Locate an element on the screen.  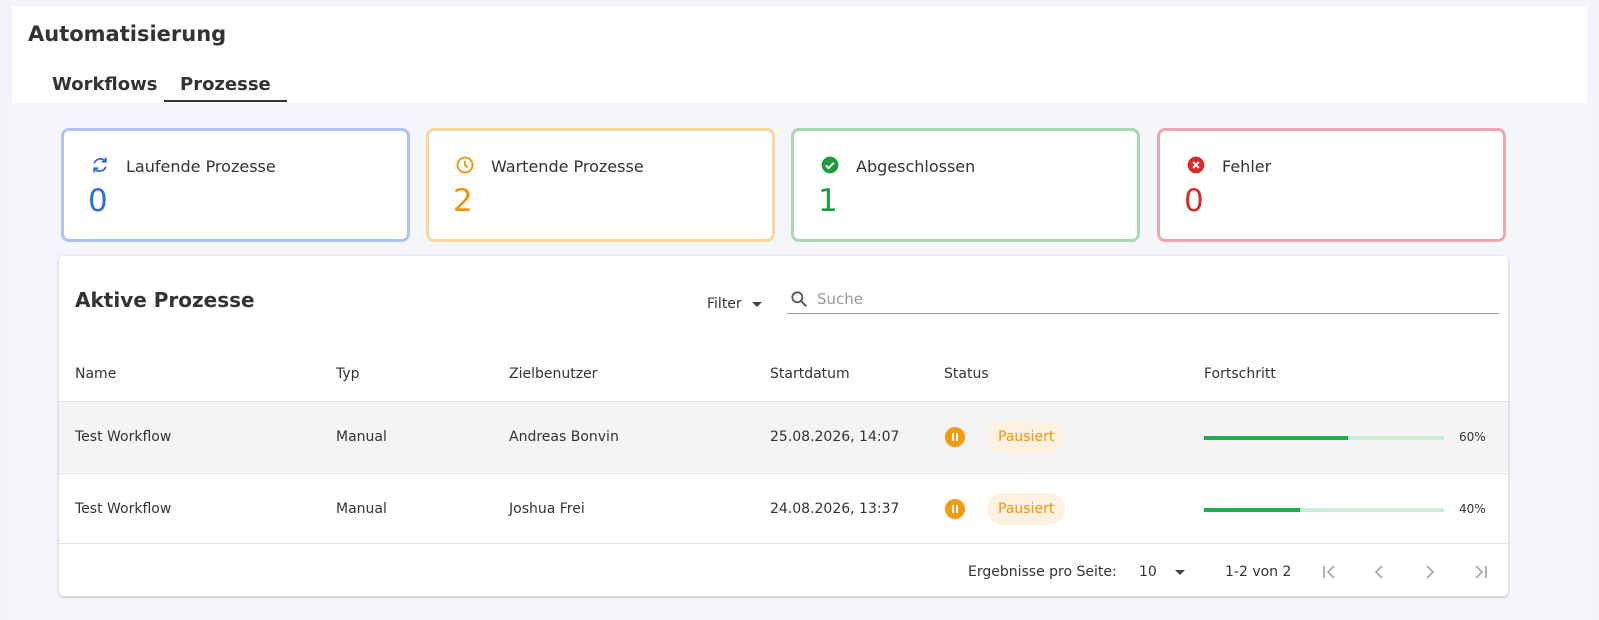
per-page-label: Ergebnisse pro Seite: is located at coordinates (1042, 572).